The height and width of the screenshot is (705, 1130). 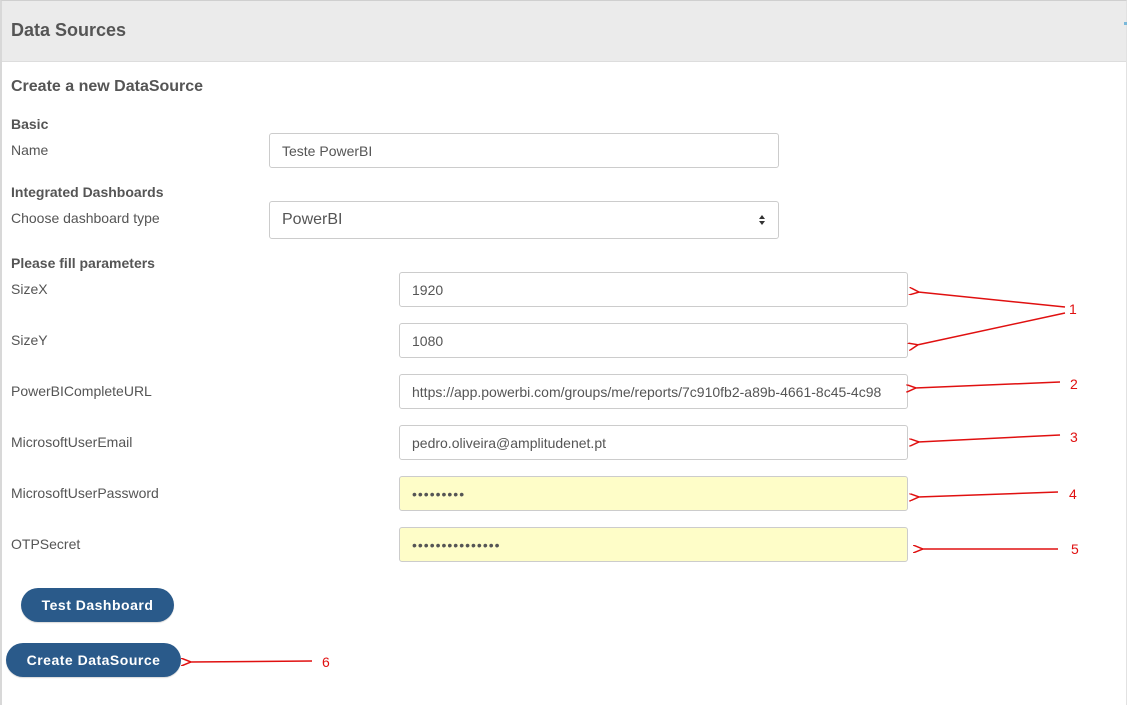 I want to click on annotation-number-1: 1, so click(x=1073, y=309).